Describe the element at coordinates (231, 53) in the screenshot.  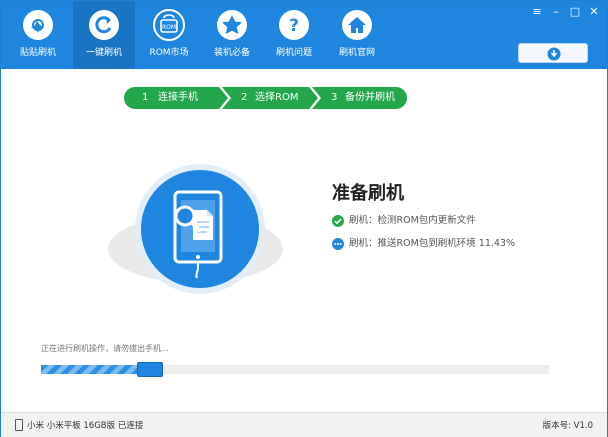
I see `nav-label: 装机必备` at that location.